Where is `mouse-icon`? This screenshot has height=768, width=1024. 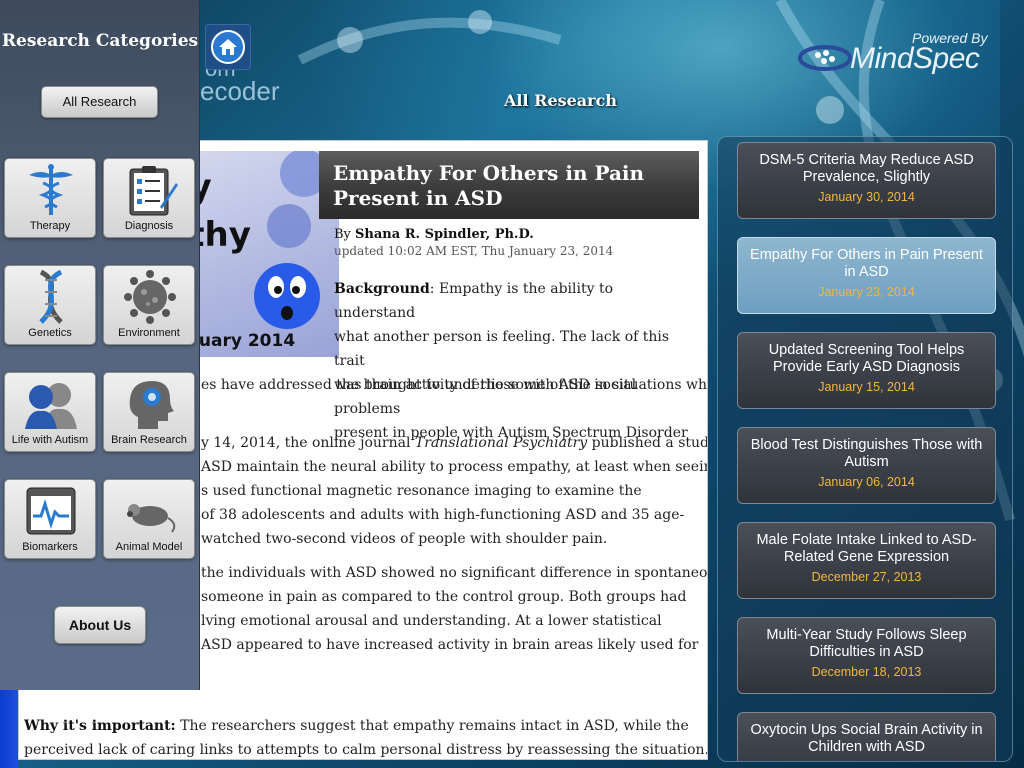 mouse-icon is located at coordinates (151, 518).